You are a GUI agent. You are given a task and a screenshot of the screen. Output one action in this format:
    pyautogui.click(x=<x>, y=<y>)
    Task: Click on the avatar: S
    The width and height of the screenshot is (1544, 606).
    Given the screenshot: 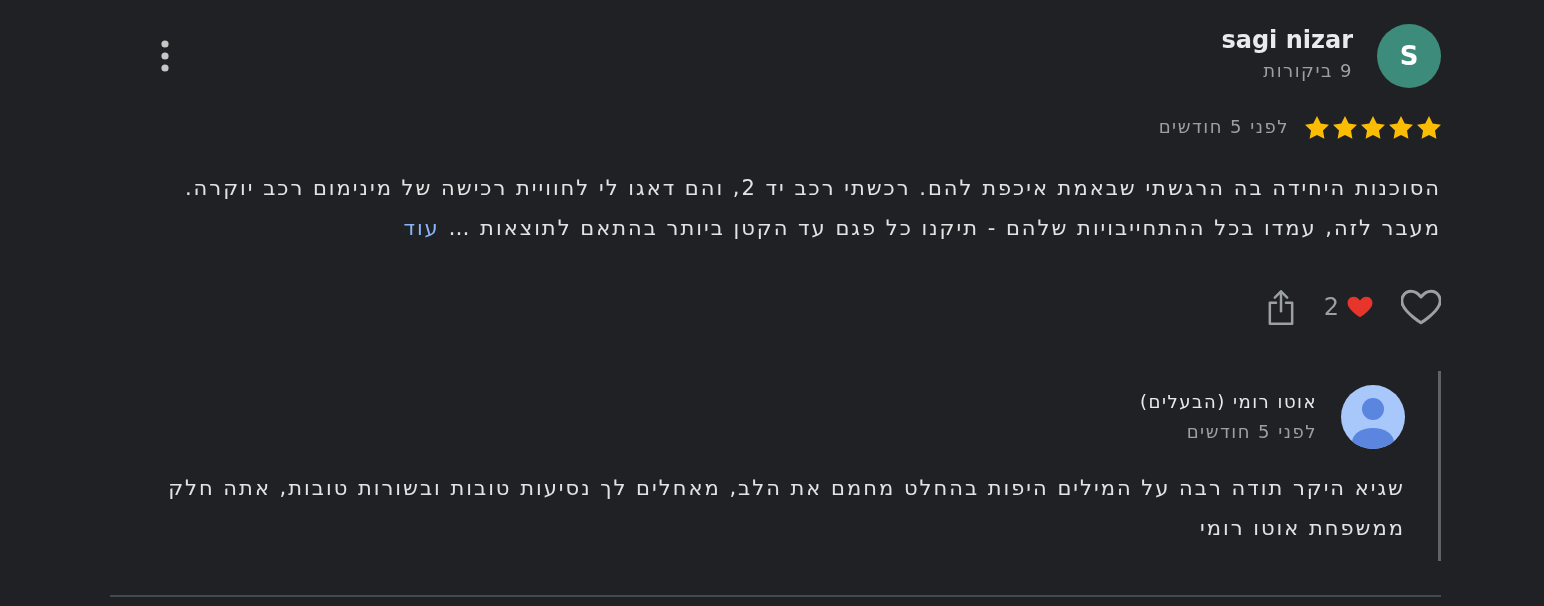 What is the action you would take?
    pyautogui.click(x=1409, y=56)
    